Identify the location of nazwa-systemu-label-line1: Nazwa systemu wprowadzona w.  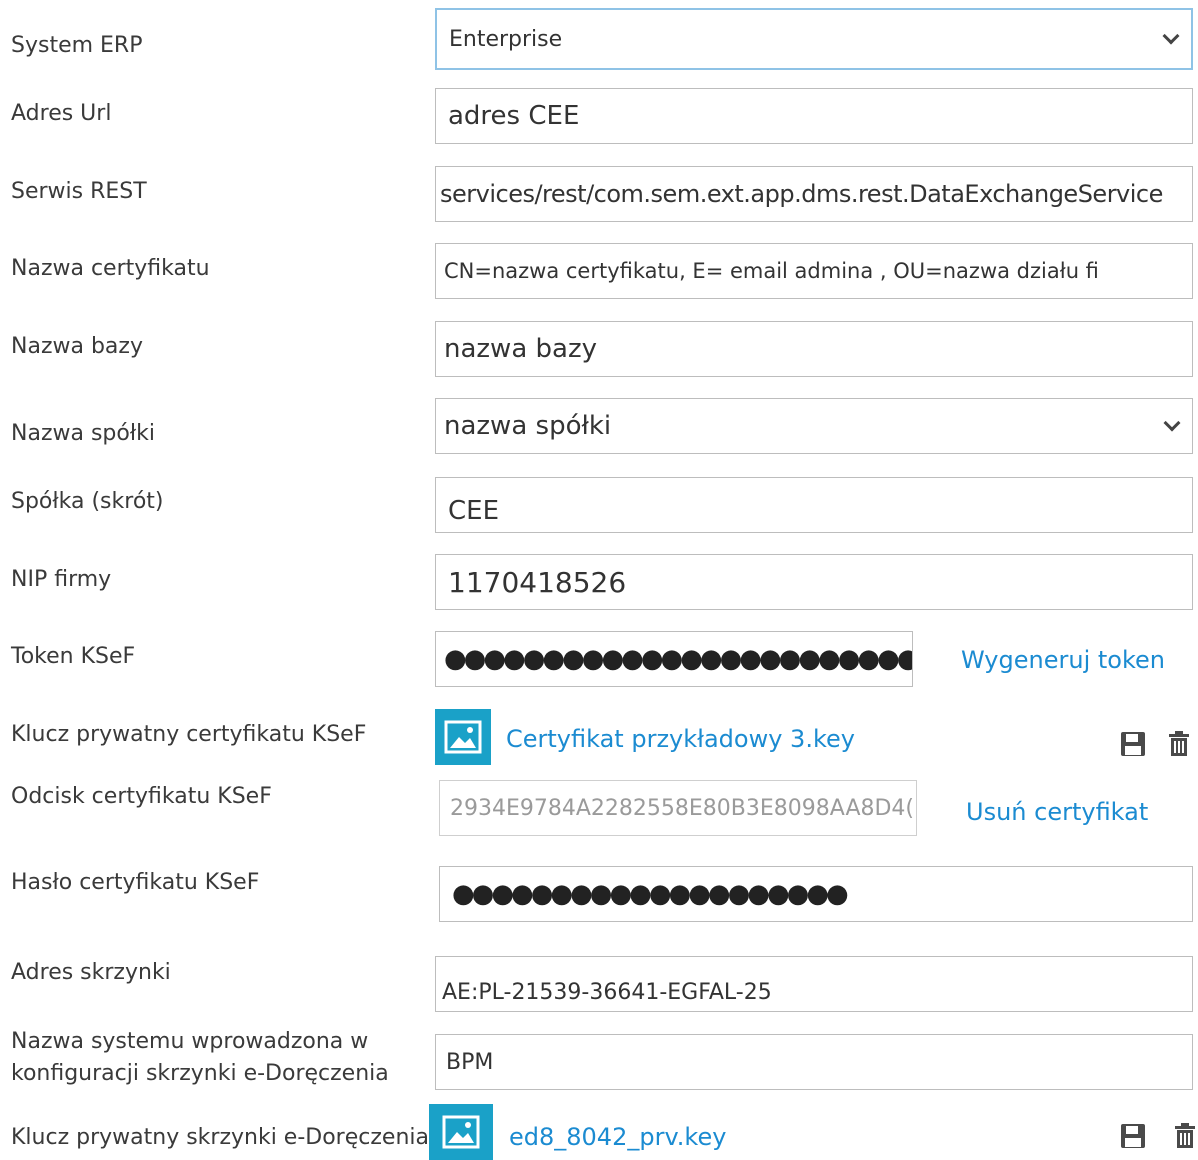
(190, 1041).